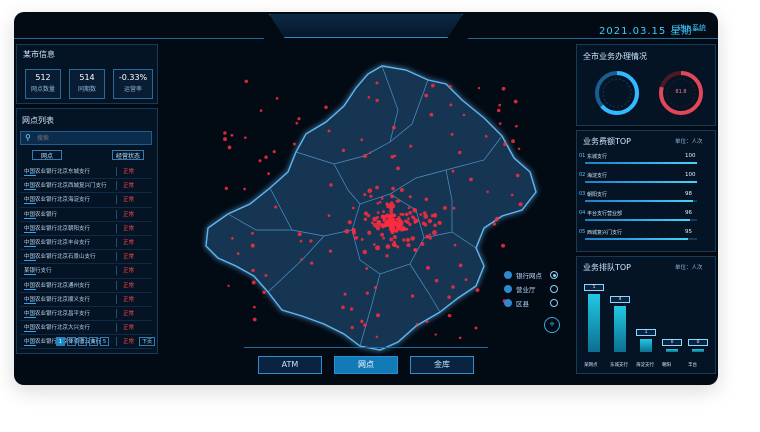  I want to click on table-row: 中国农业银行 正常, so click(86, 215).